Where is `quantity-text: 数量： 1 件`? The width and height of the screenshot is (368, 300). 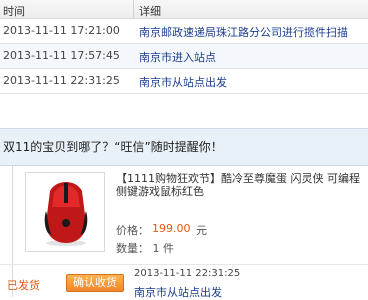
quantity-text: 数量： 1 件 is located at coordinates (145, 248).